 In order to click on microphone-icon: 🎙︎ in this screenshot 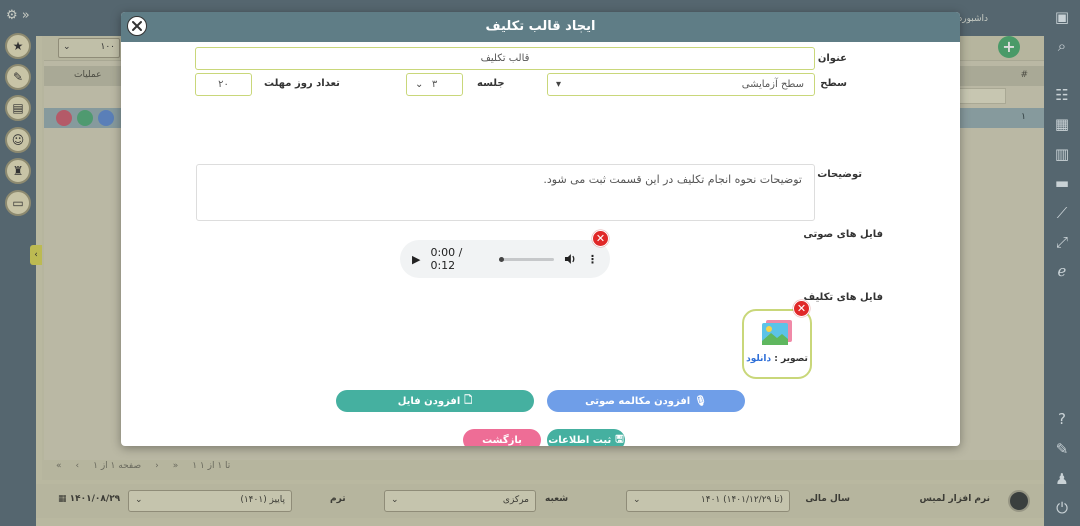, I will do `click(700, 401)`.